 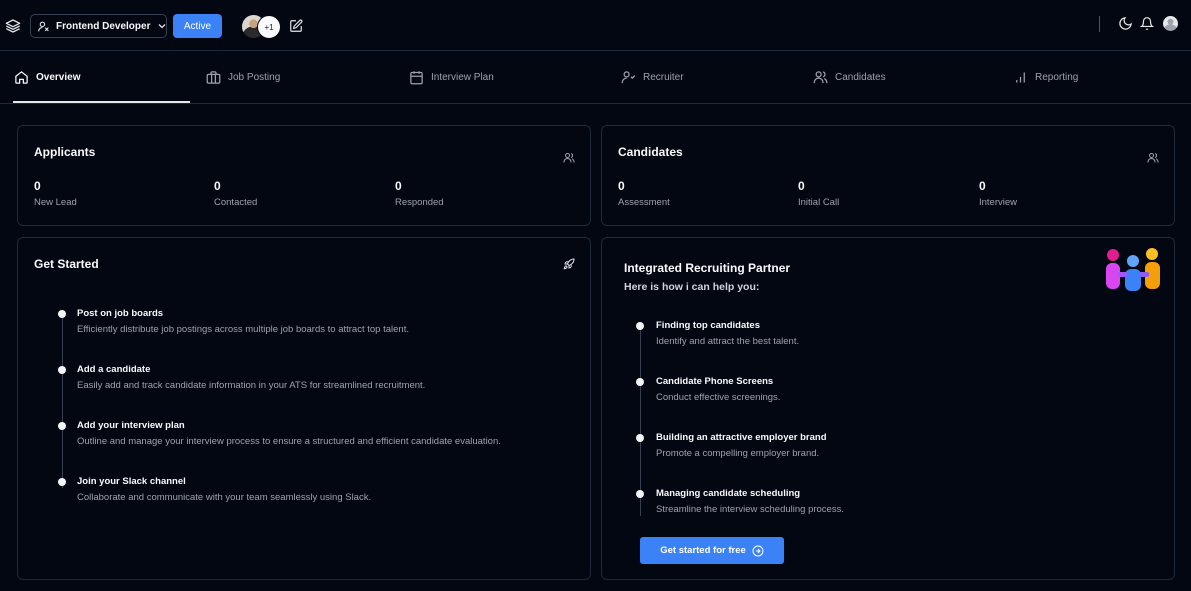 What do you see at coordinates (197, 26) in the screenshot?
I see `status-button: Active` at bounding box center [197, 26].